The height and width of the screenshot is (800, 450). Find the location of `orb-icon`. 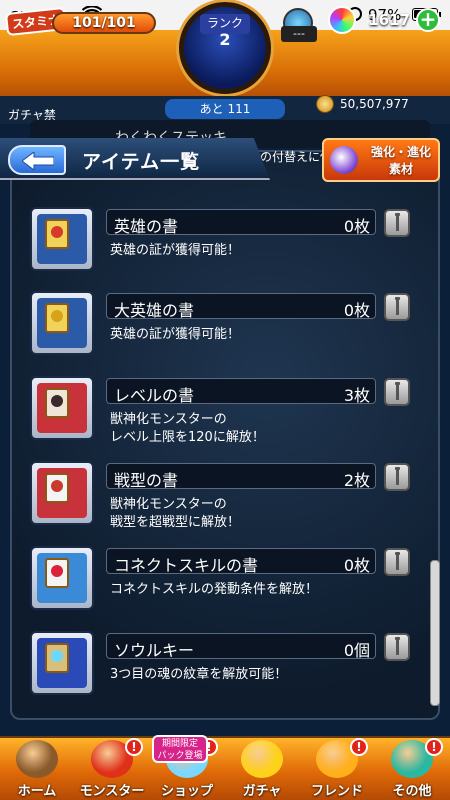

orb-icon is located at coordinates (342, 20).